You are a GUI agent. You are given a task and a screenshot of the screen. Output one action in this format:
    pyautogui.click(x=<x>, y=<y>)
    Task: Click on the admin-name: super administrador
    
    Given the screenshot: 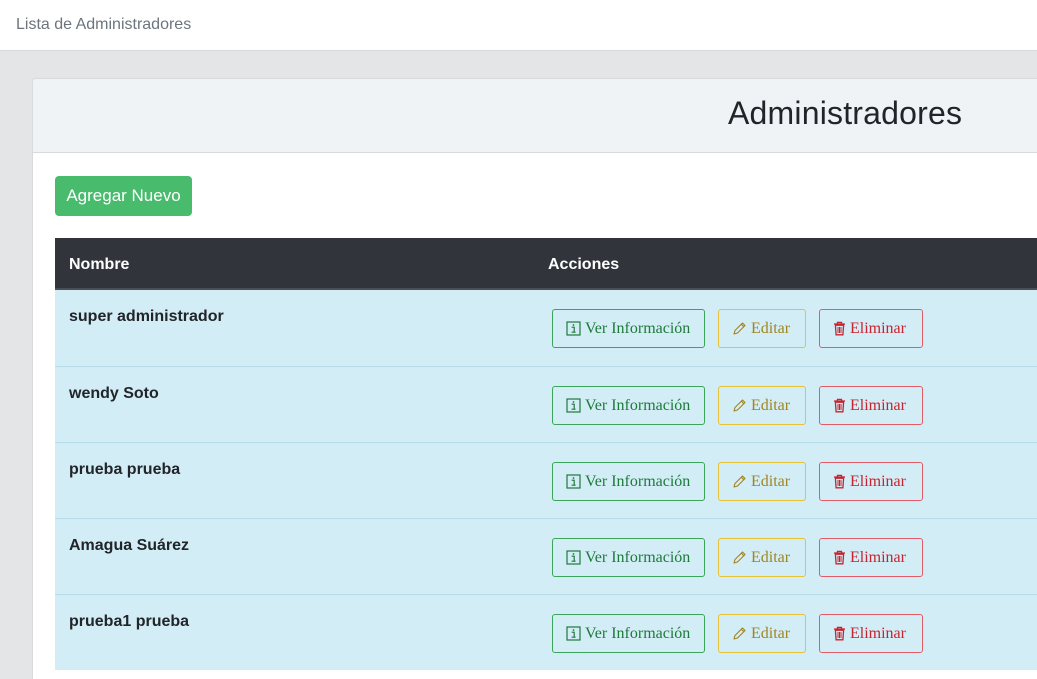 What is the action you would take?
    pyautogui.click(x=146, y=316)
    